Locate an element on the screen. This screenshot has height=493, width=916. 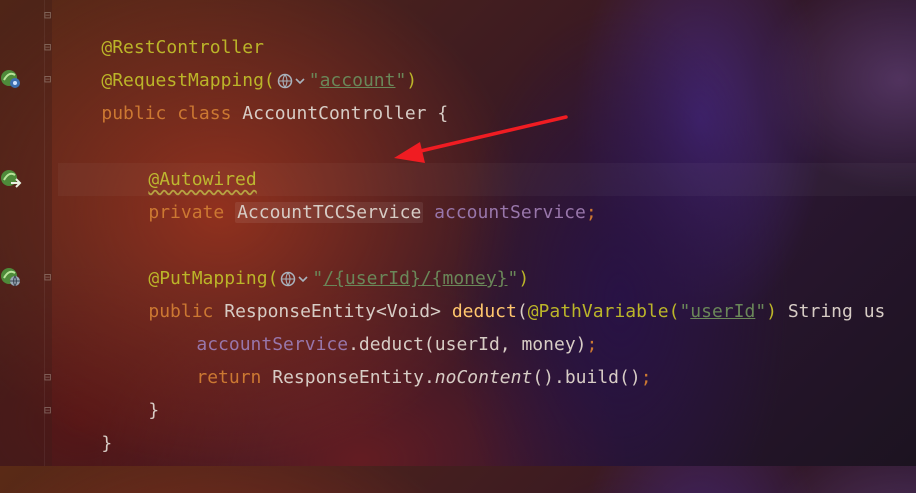
spring-web-endpoint-icon is located at coordinates (11, 277).